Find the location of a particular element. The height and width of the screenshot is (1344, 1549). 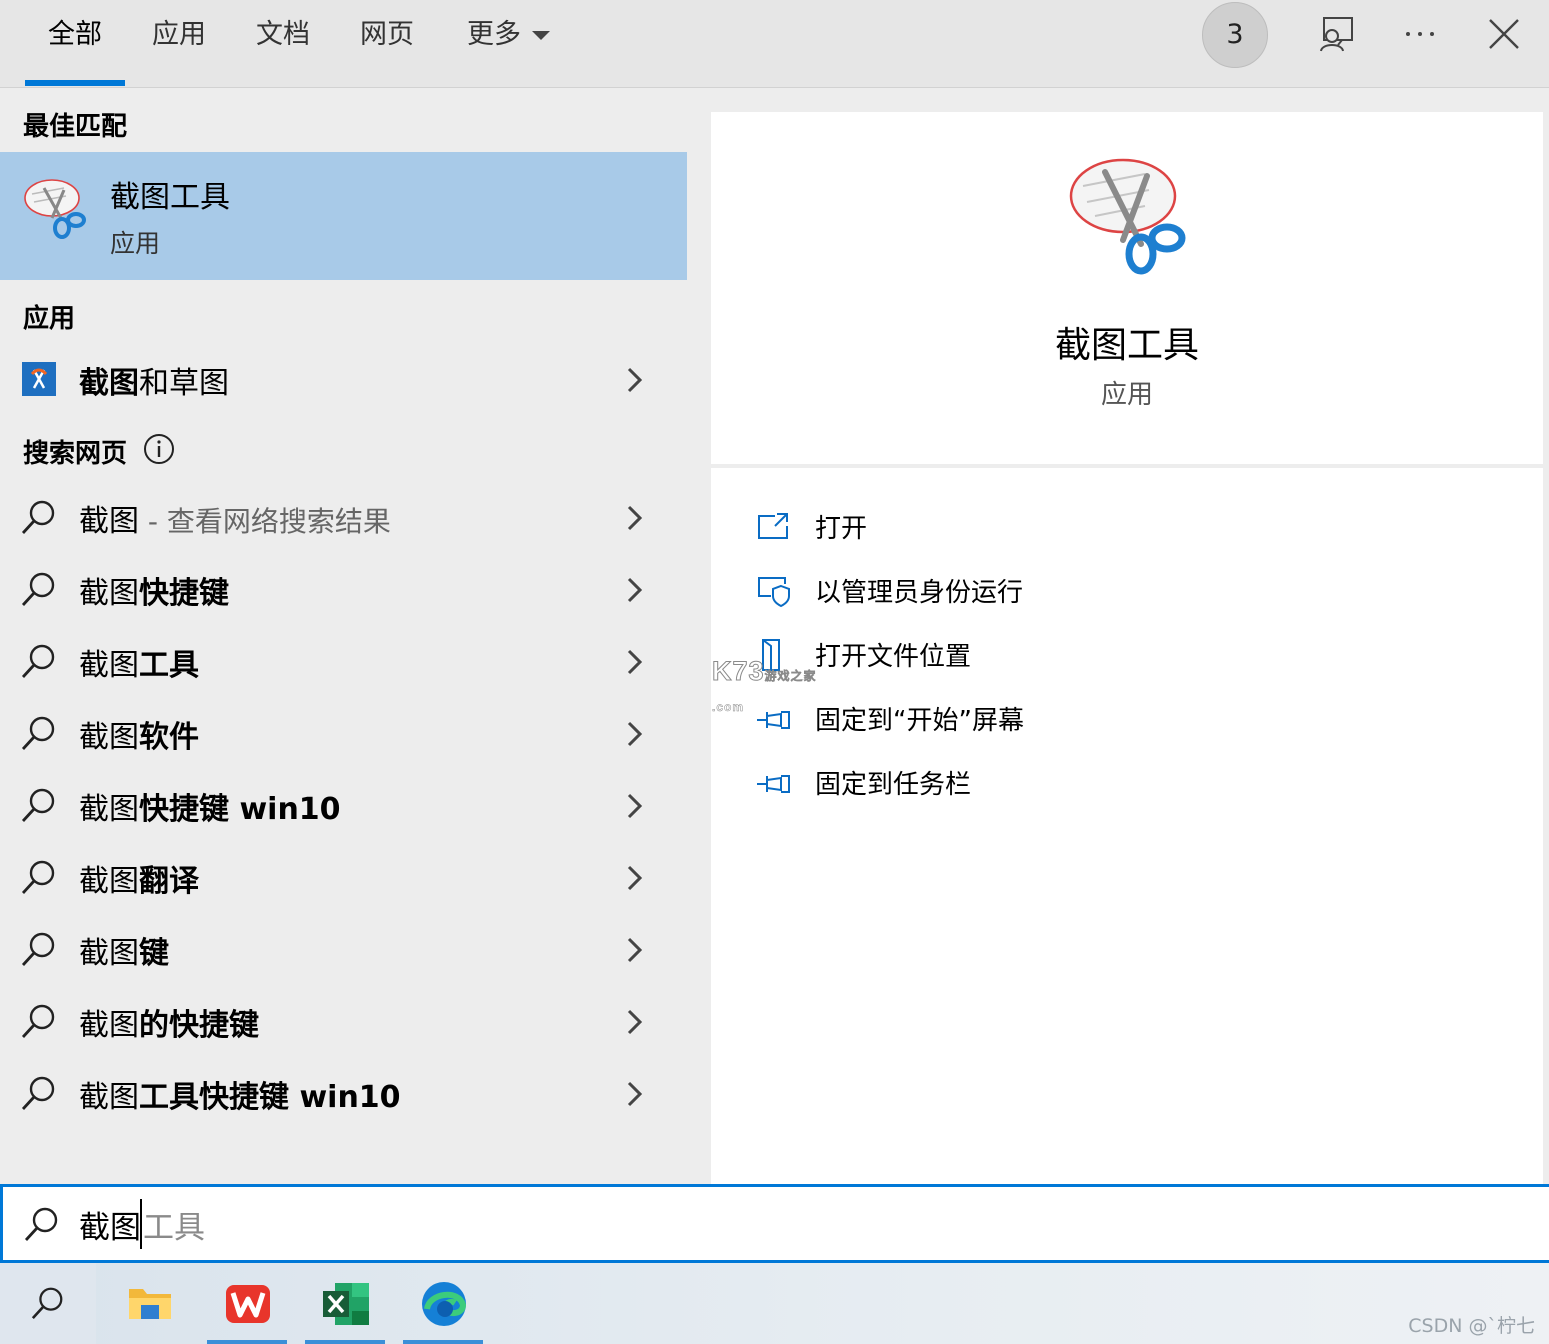

web-result-4: 截图快捷键 win10 is located at coordinates (343, 806).